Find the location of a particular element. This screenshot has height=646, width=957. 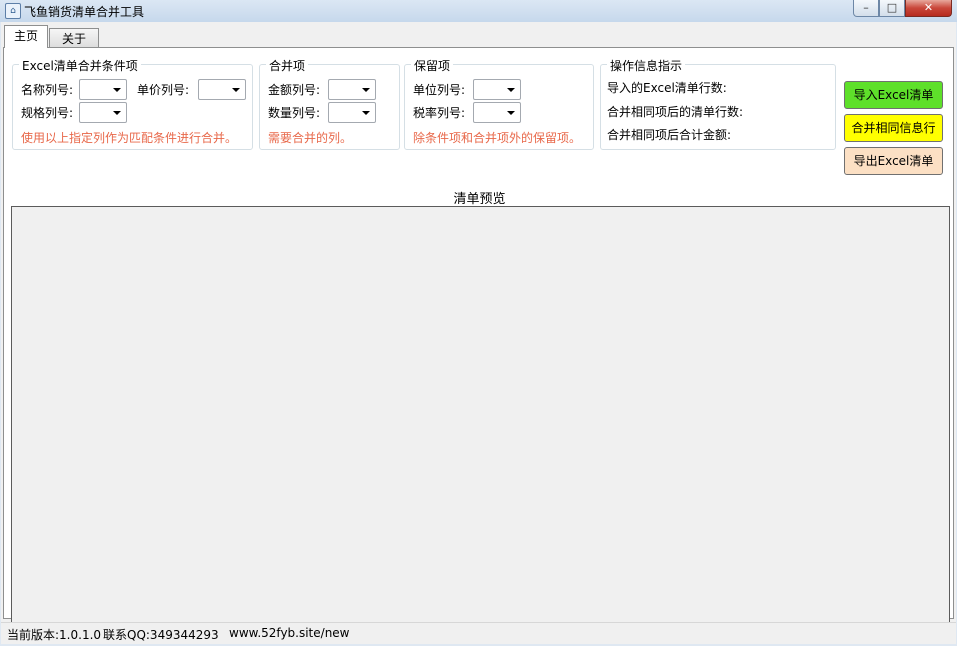

unit-col-label: 单位列号: is located at coordinates (439, 90).